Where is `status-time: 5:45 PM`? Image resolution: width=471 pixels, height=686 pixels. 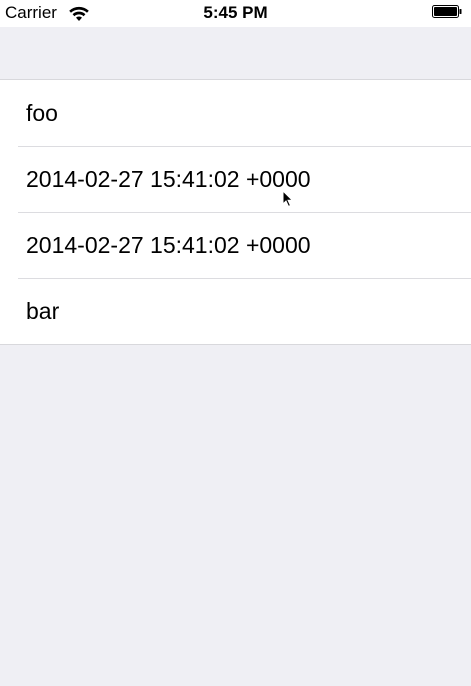
status-time: 5:45 PM is located at coordinates (235, 12).